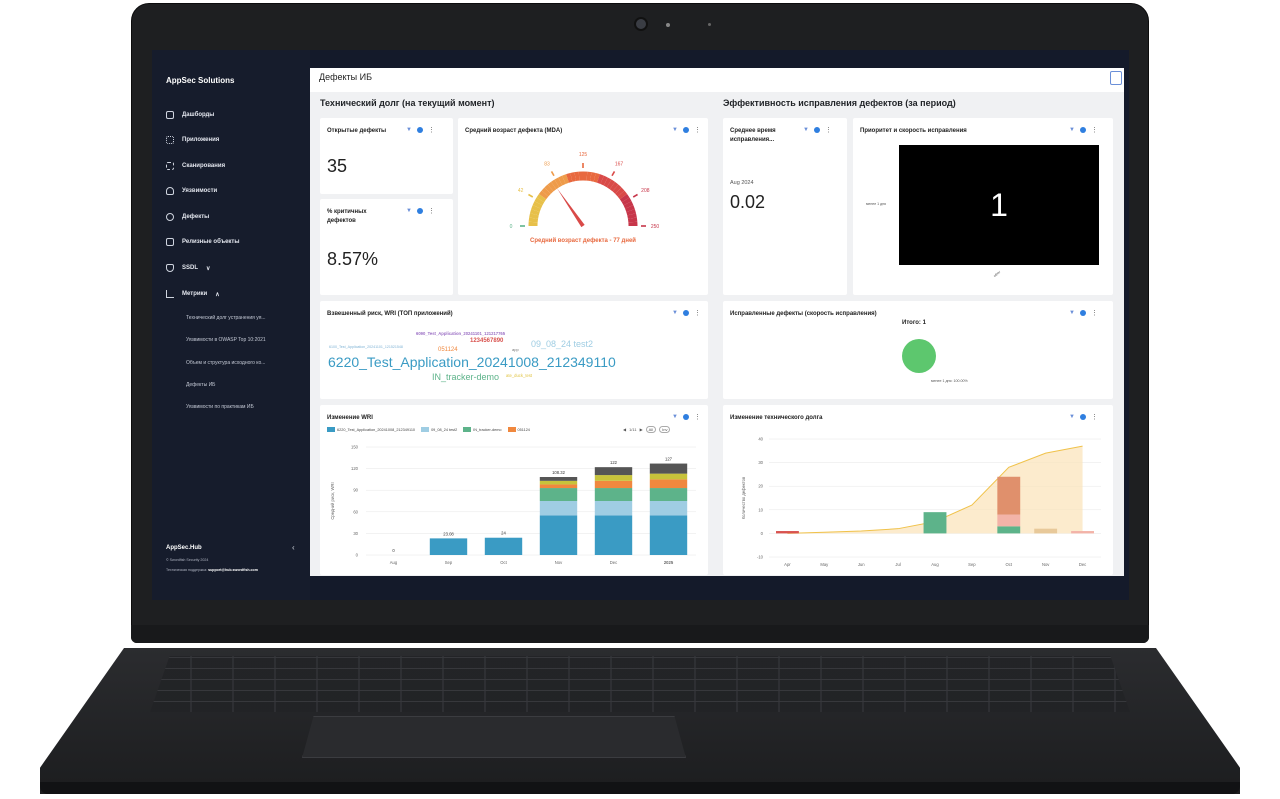 The image size is (1280, 799). What do you see at coordinates (233, 570) in the screenshot?
I see `support-email: support@hub.swordfish.com` at bounding box center [233, 570].